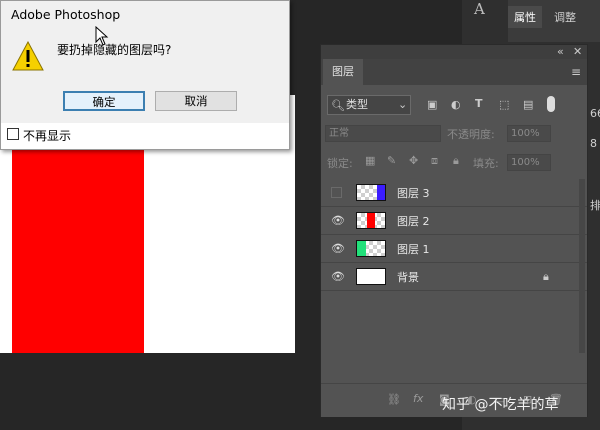 The width and height of the screenshot is (600, 430). What do you see at coordinates (454, 277) in the screenshot?
I see `layer-row-background: 👁︎ 背景 🔒︎` at bounding box center [454, 277].